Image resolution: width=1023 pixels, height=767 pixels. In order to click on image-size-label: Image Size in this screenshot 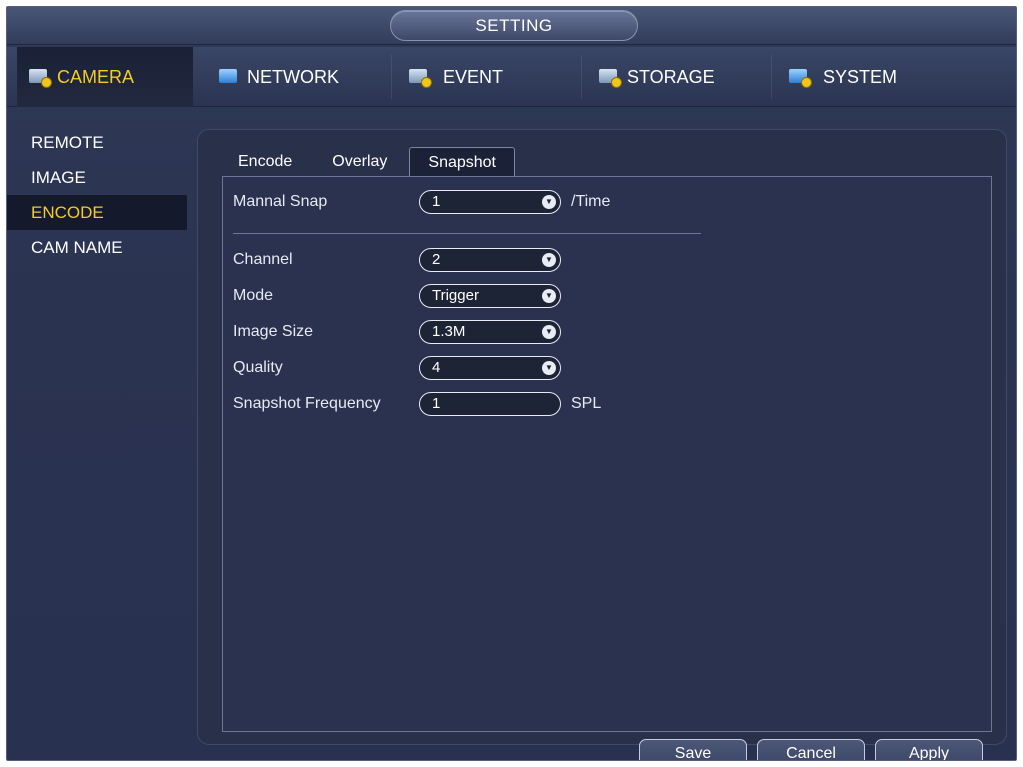, I will do `click(273, 331)`.